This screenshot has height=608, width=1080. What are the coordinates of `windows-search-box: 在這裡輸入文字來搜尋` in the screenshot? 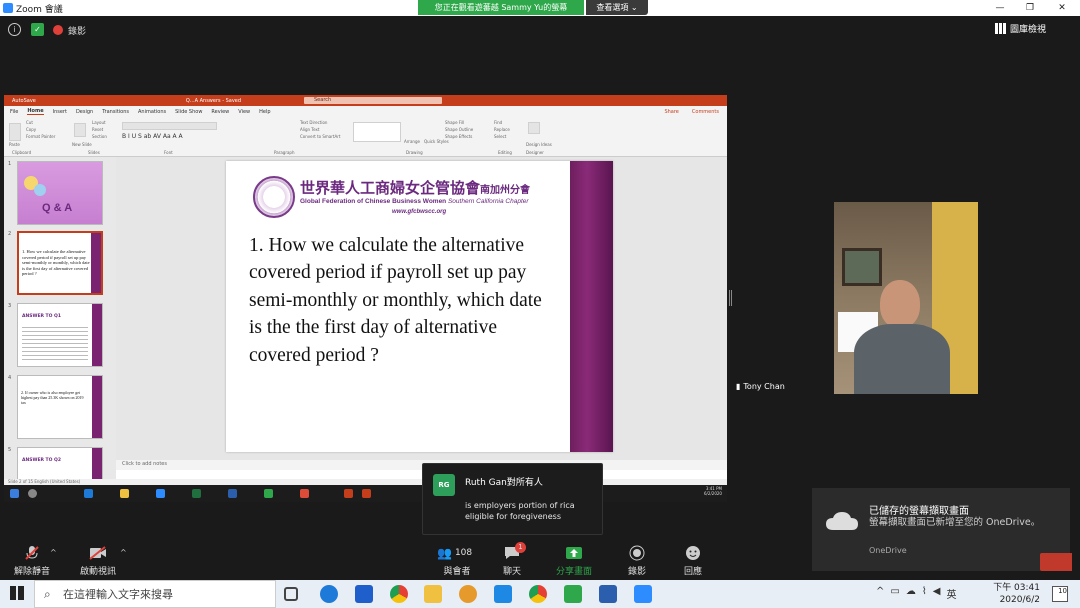 It's located at (155, 594).